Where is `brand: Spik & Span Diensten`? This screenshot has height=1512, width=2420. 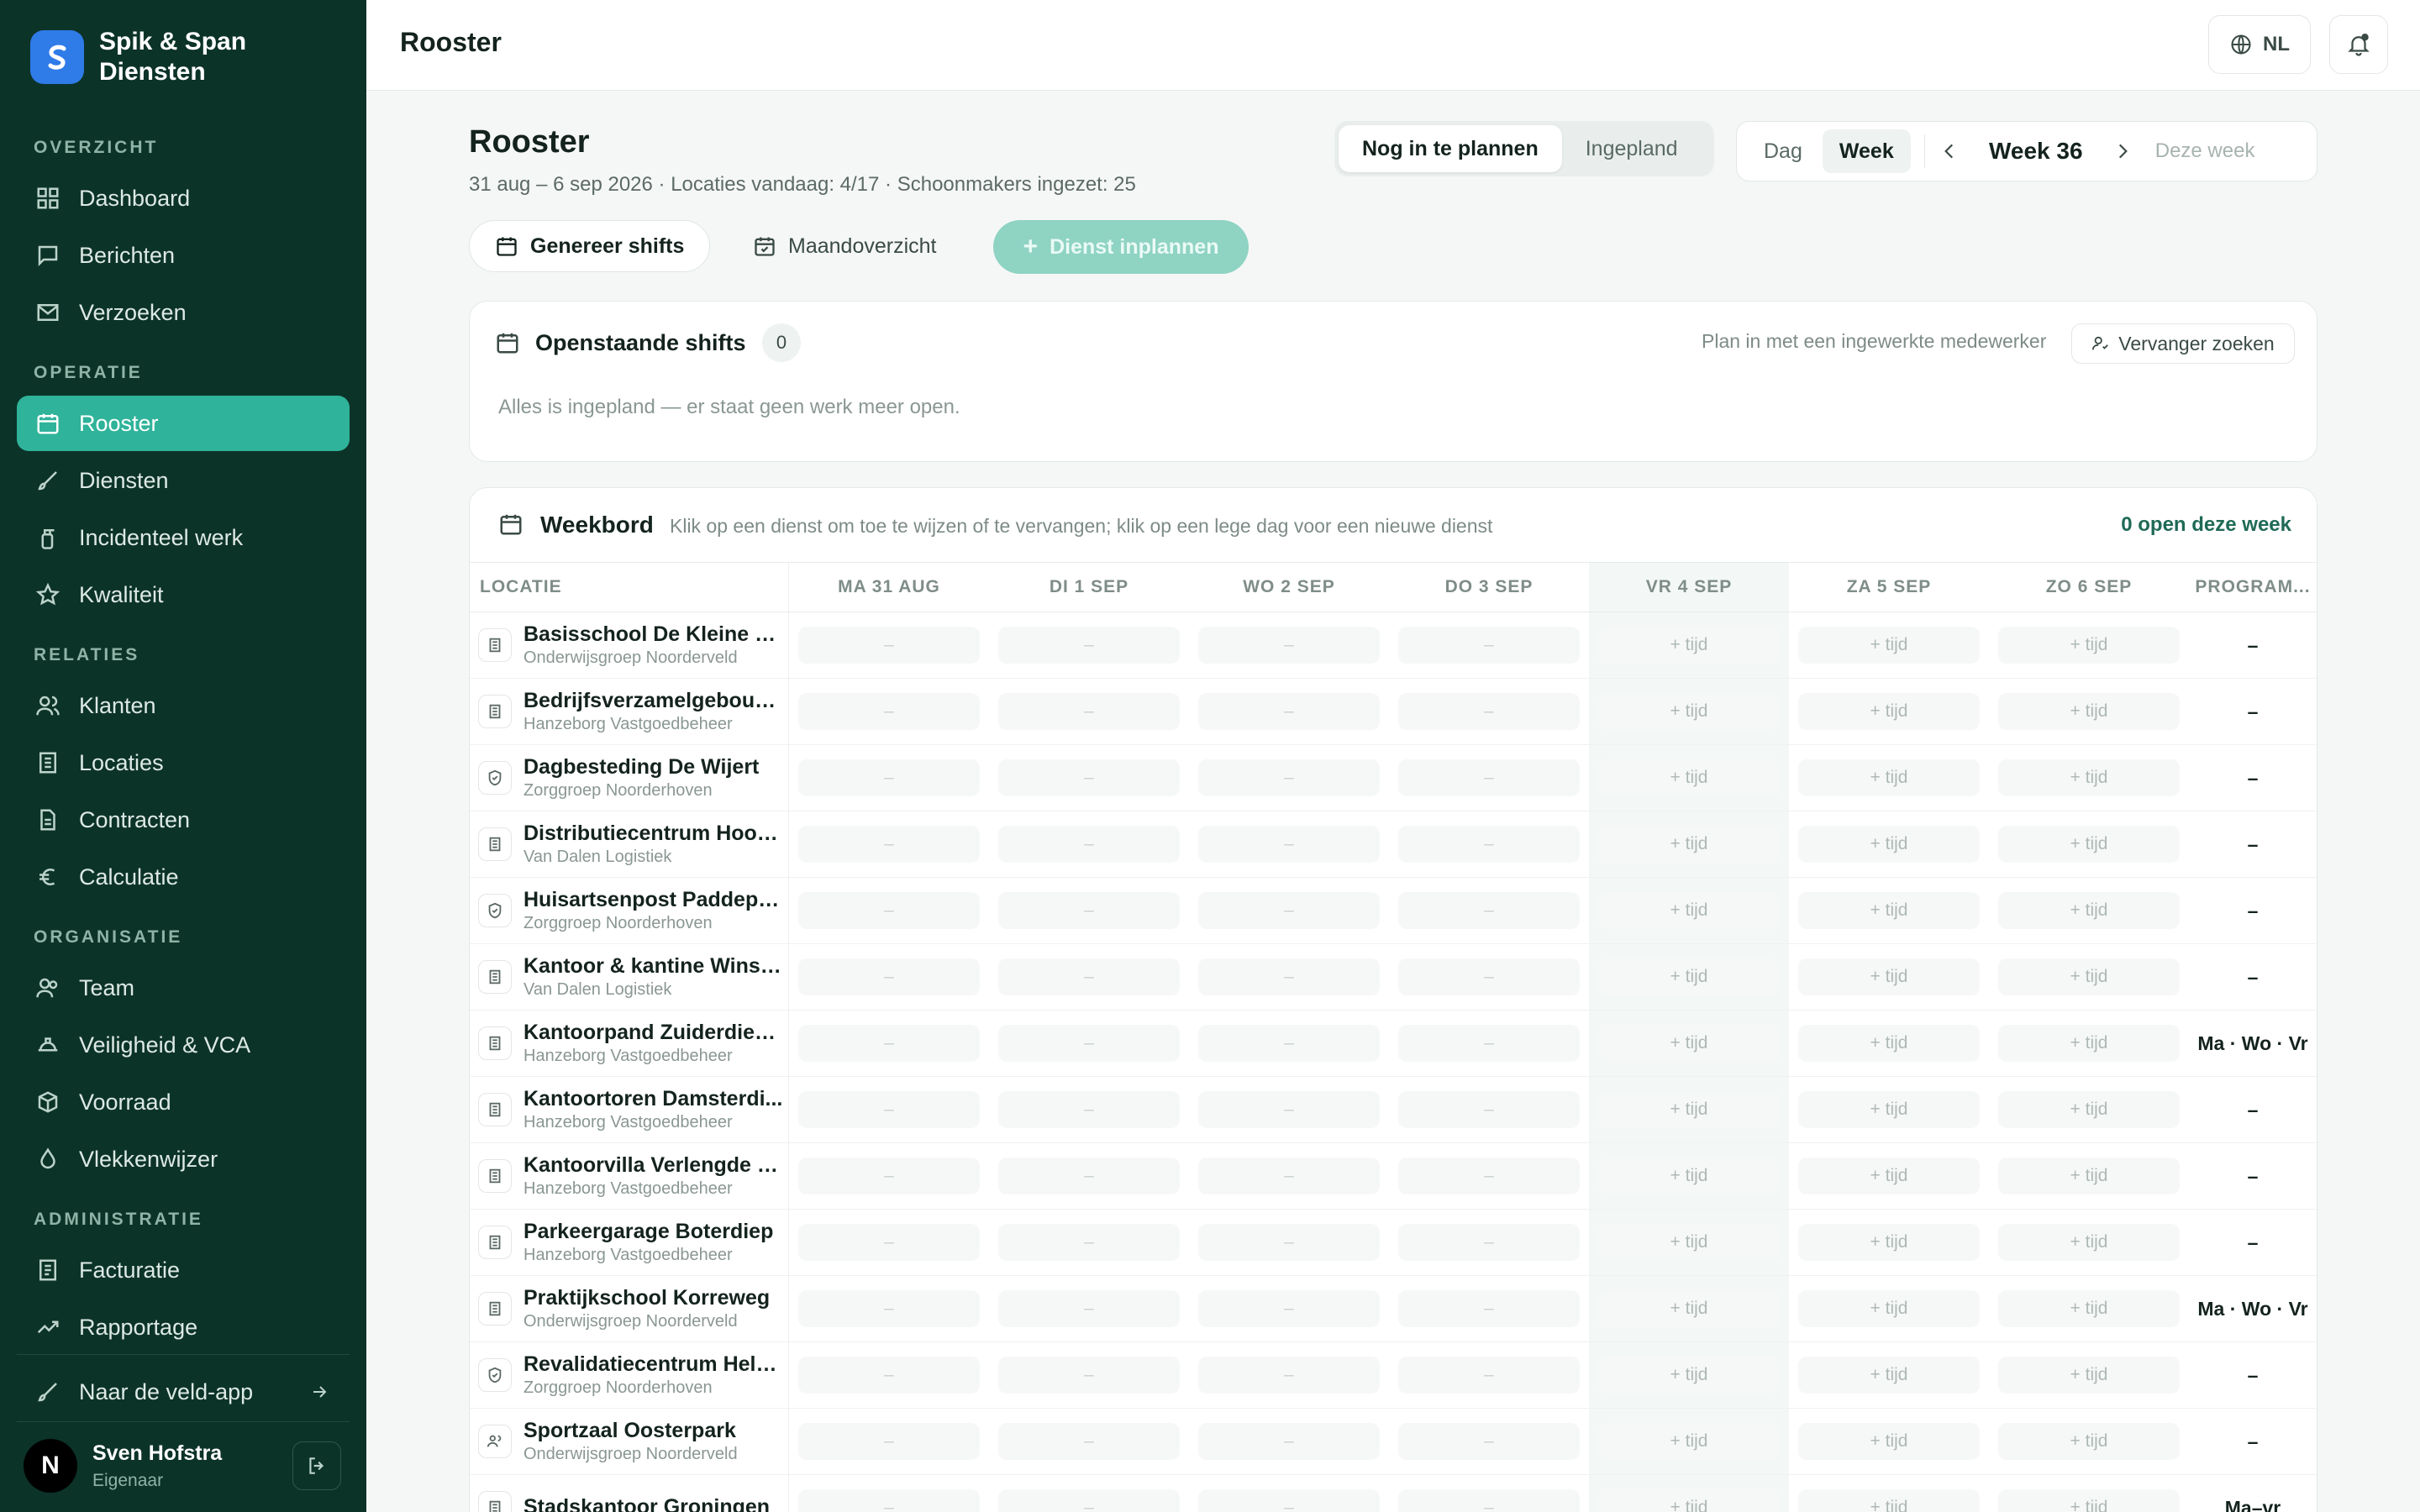 brand: Spik & Span Diensten is located at coordinates (138, 57).